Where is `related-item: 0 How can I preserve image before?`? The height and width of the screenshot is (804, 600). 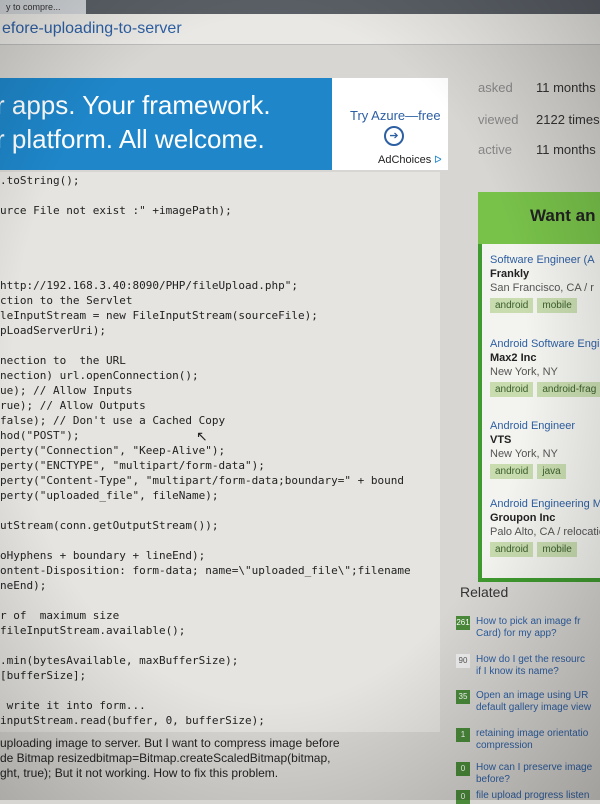
related-item: 0 How can I preserve image before? is located at coordinates (524, 774).